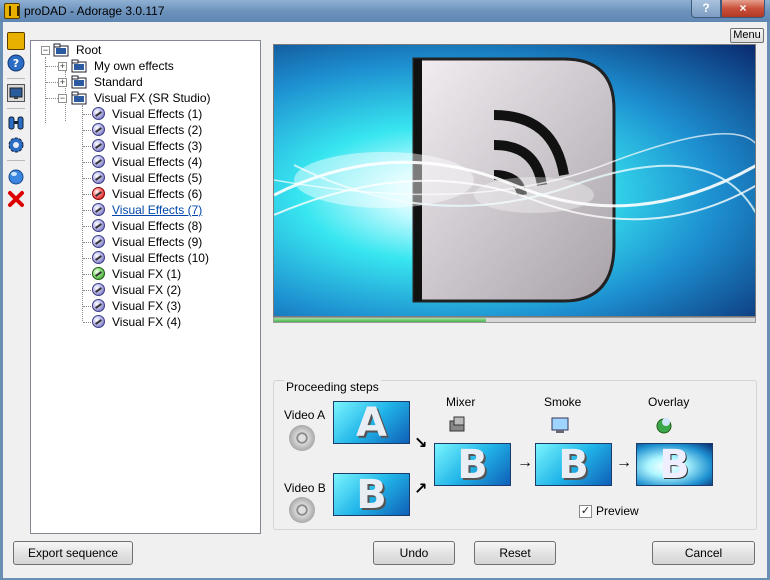 This screenshot has height=580, width=770. What do you see at coordinates (89, 50) in the screenshot?
I see `tree-root-label: Root` at bounding box center [89, 50].